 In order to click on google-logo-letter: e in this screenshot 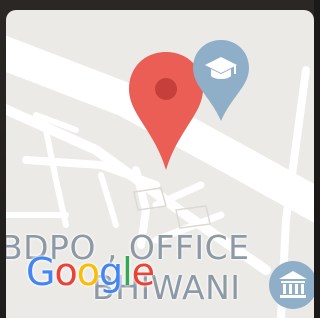, I will do `click(143, 272)`.